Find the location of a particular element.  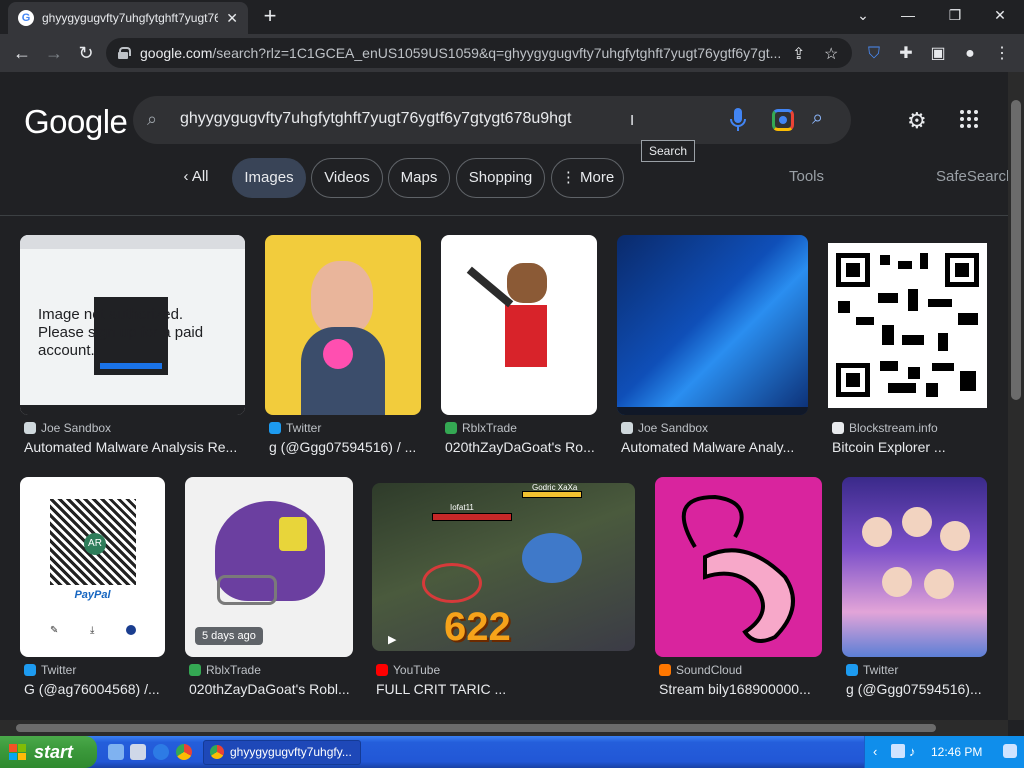

horizontal-scroll-thumb is located at coordinates (476, 728).